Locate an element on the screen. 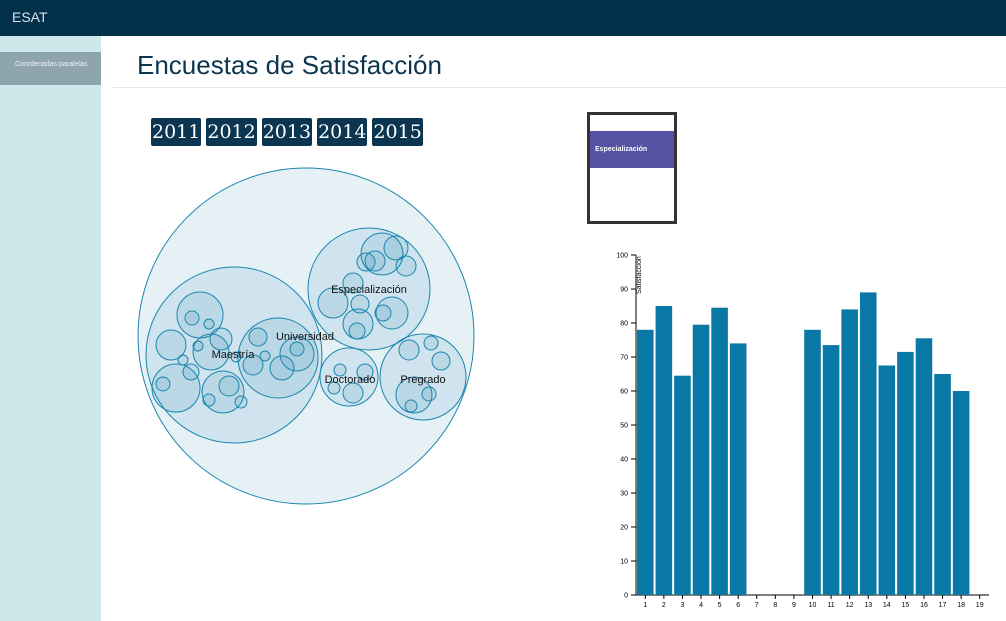 This screenshot has width=1006, height=621. y-tick-label: 100 is located at coordinates (622, 256).